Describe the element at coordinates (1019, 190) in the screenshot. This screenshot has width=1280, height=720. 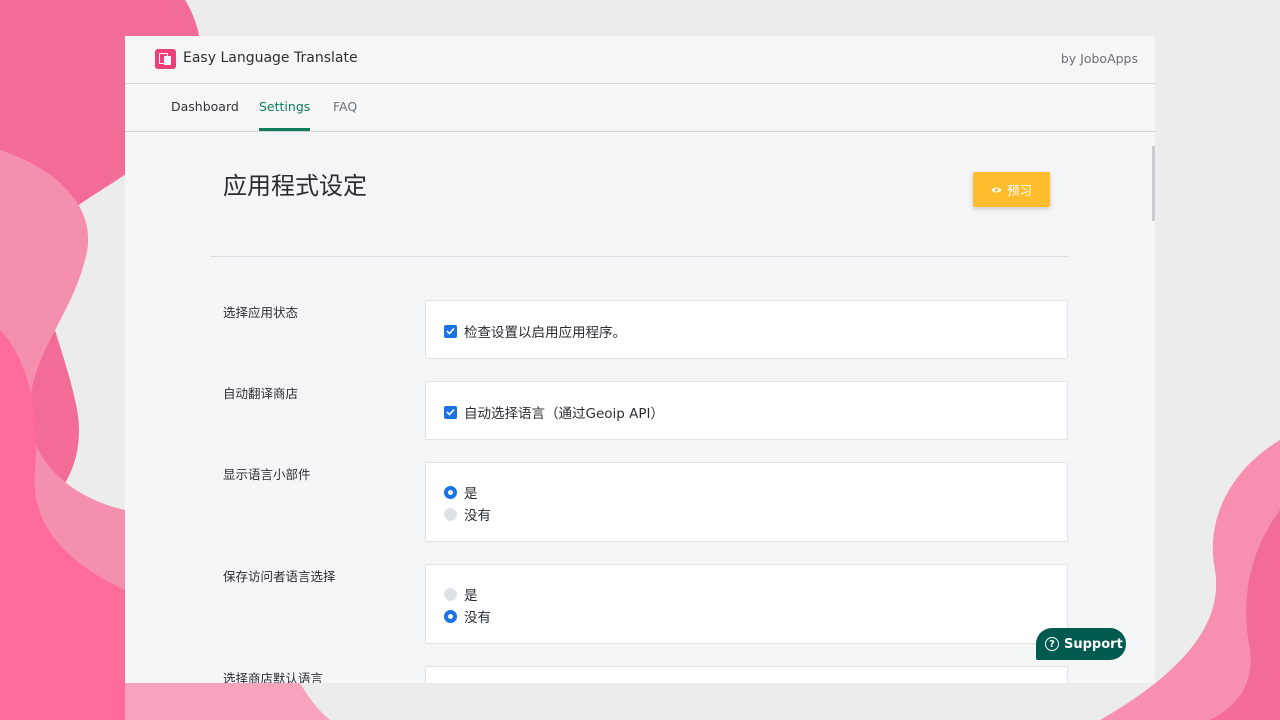
I see `preview-label: 预习` at that location.